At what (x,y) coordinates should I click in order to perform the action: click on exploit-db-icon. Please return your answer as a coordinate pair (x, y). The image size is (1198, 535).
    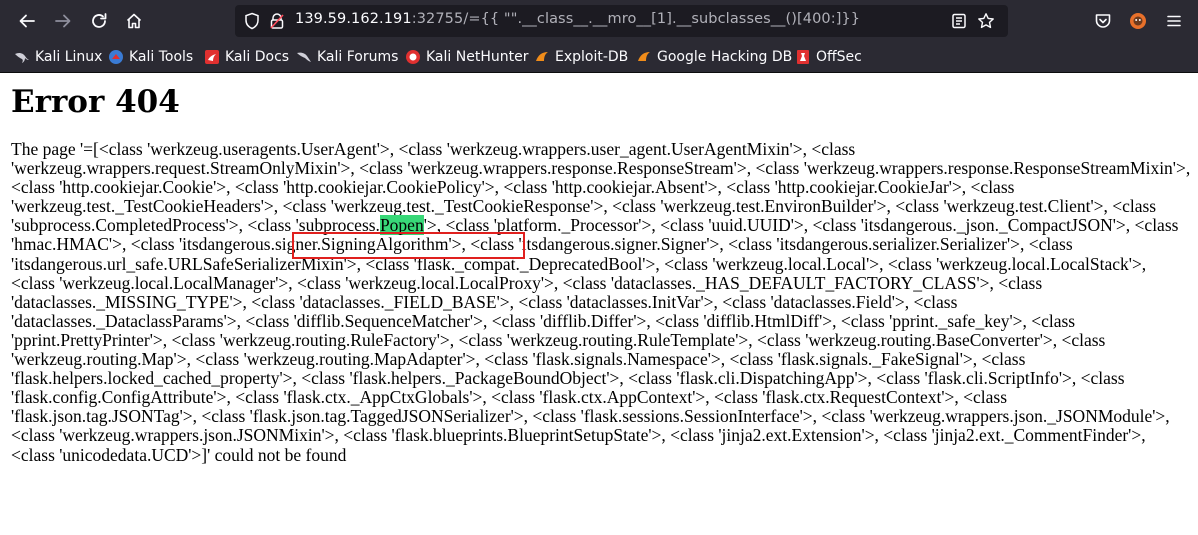
    Looking at the image, I should click on (542, 57).